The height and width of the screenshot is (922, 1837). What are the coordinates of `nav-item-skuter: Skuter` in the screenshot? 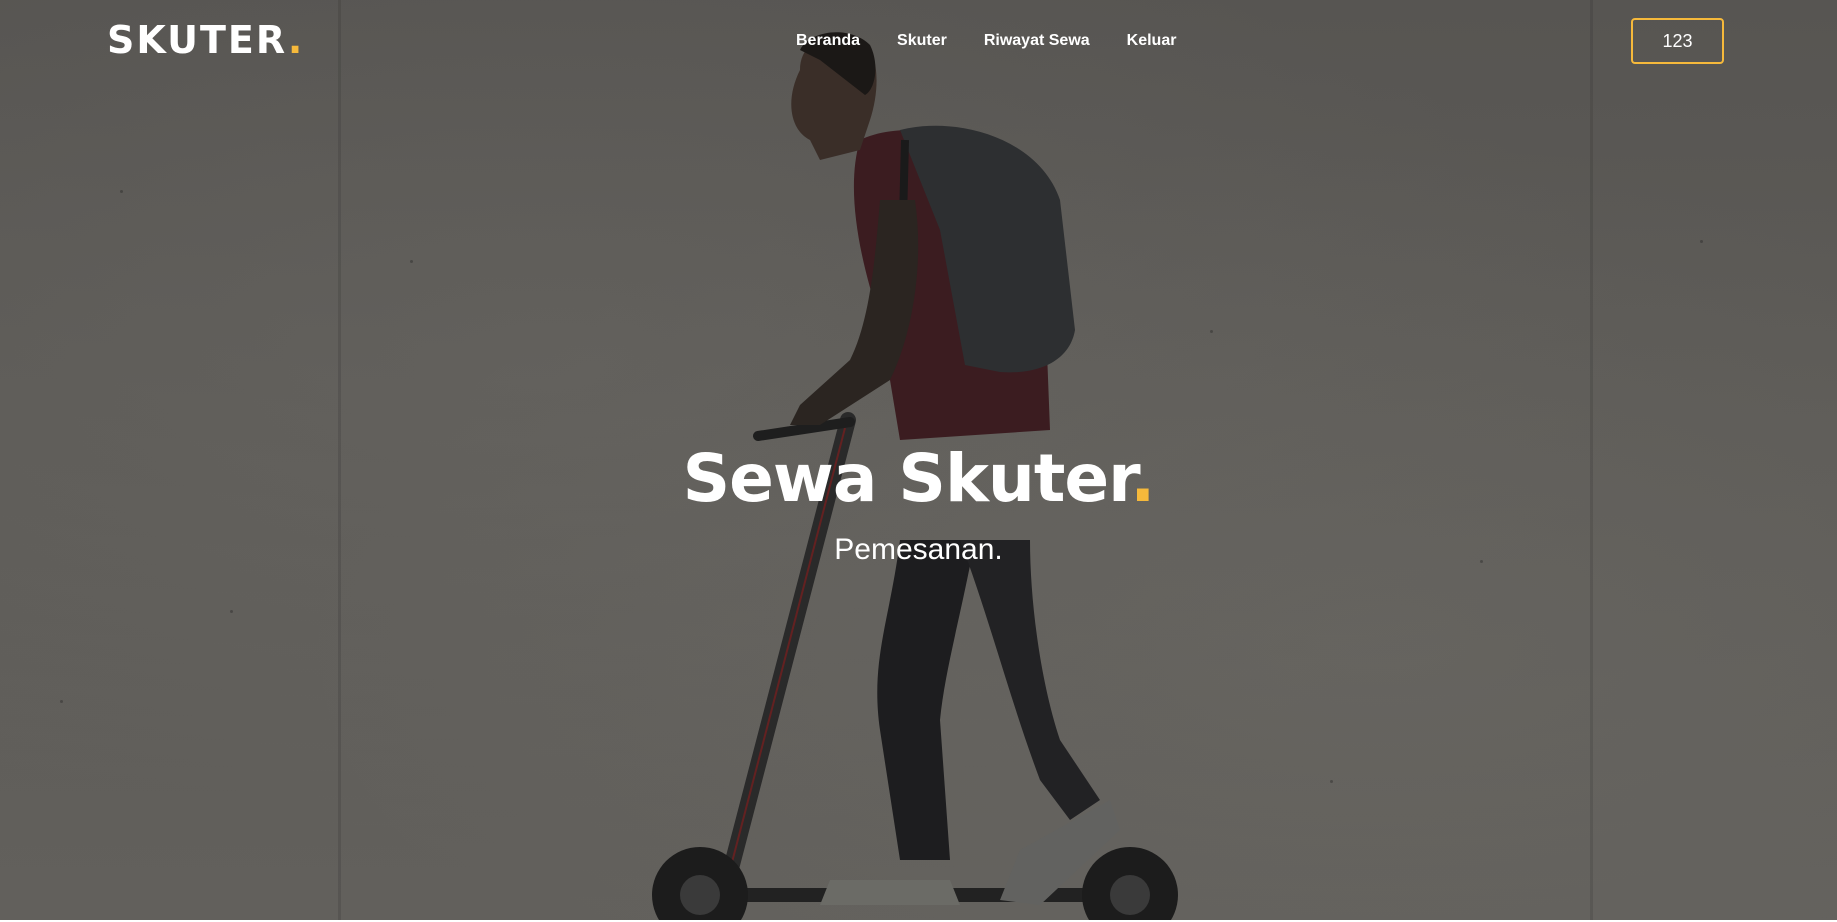 It's located at (922, 41).